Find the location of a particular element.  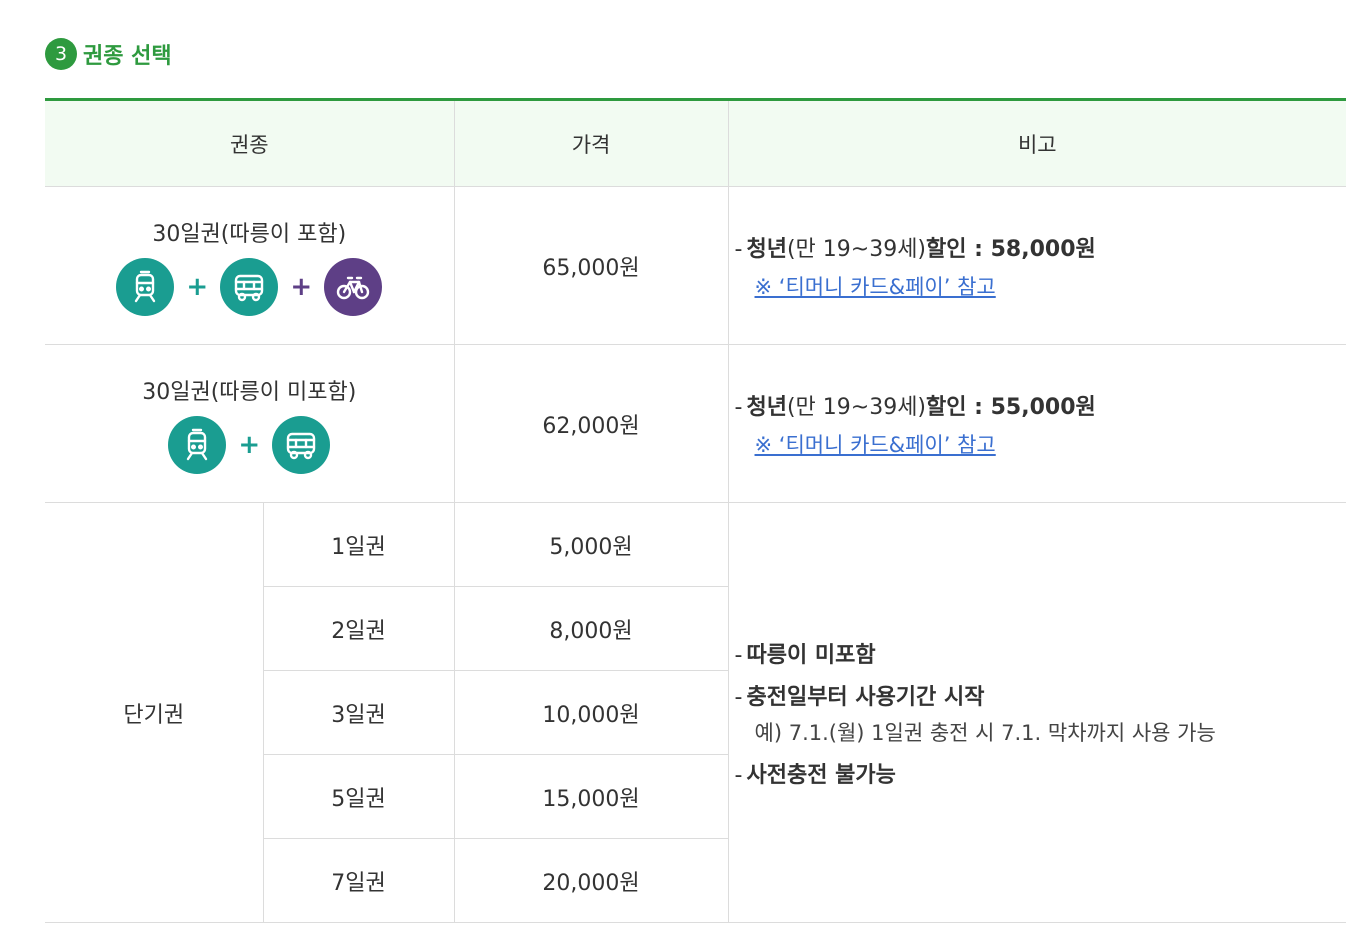

usage-example: 예) 7.1.(월) 1일권 충전 시 7.1. 막차까지 사용 가능 is located at coordinates (985, 732).